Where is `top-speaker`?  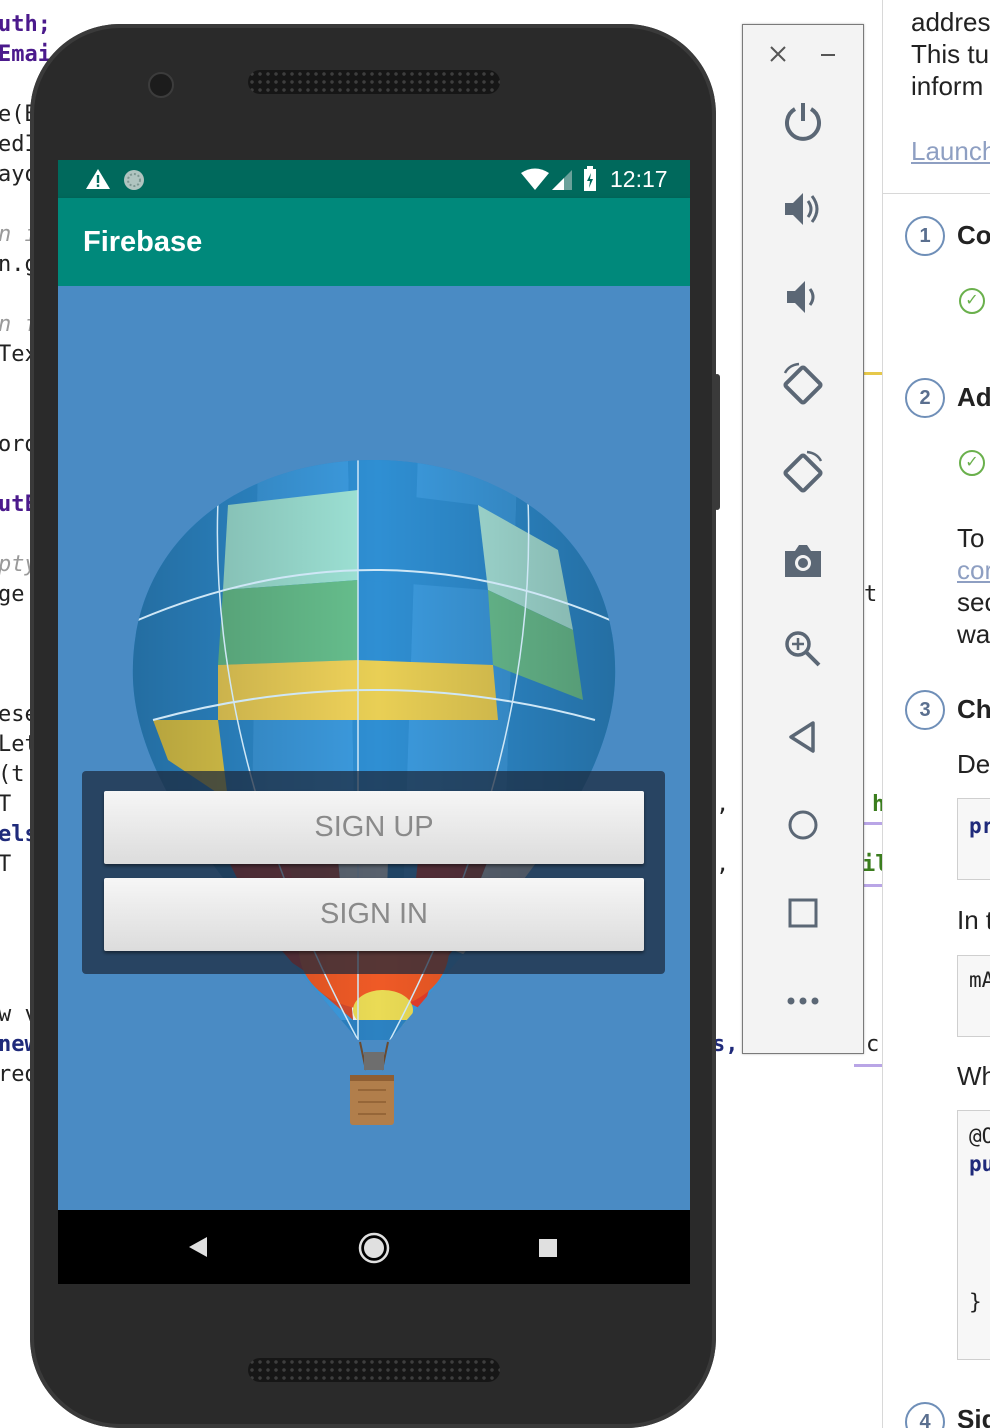 top-speaker is located at coordinates (374, 82).